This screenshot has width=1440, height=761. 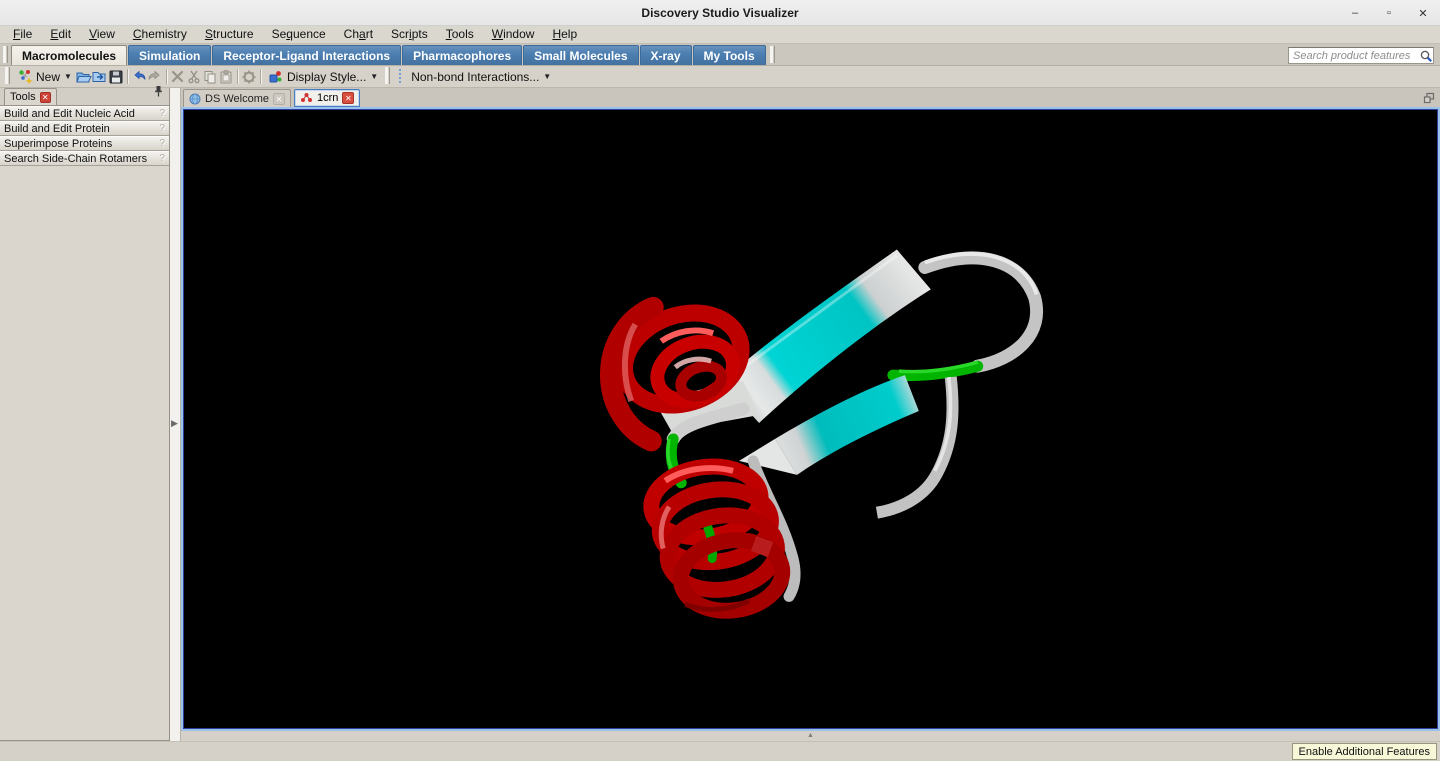 I want to click on minimize-button: –, so click(x=1355, y=13).